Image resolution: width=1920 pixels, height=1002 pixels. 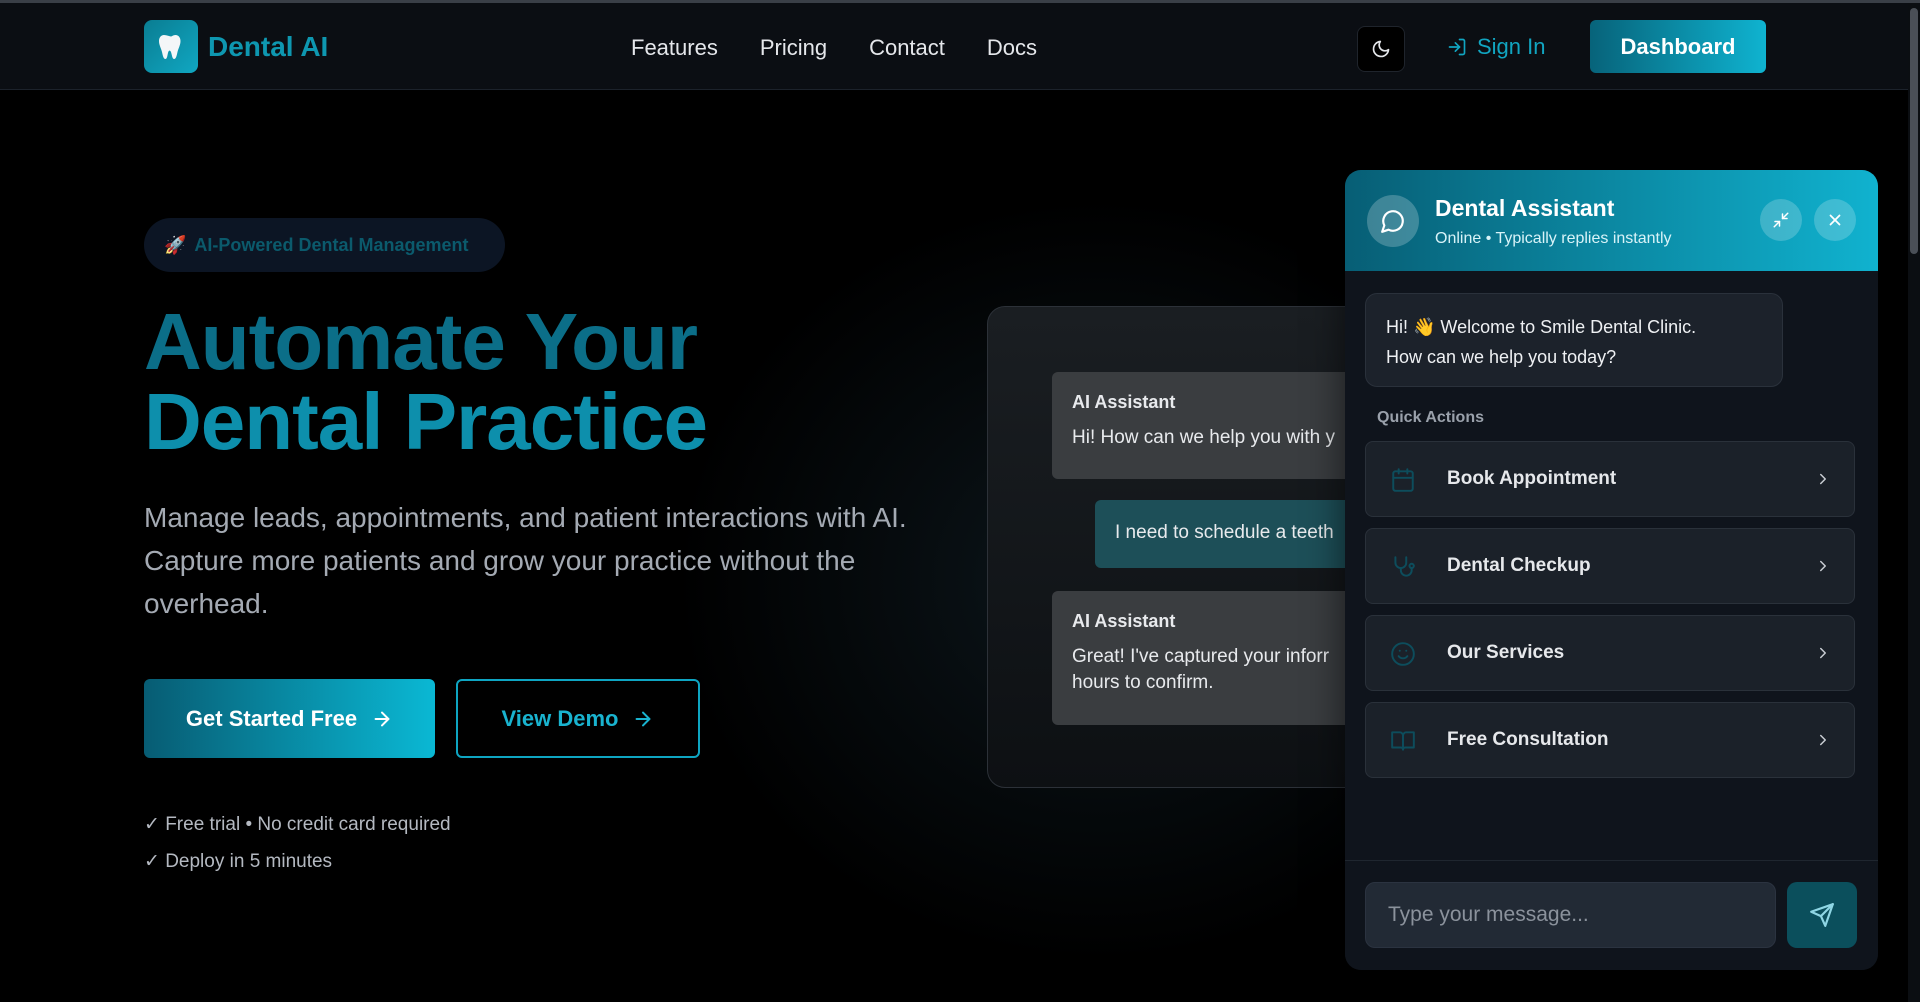 What do you see at coordinates (1610, 653) in the screenshot?
I see `quick-action-our-services: Our Services` at bounding box center [1610, 653].